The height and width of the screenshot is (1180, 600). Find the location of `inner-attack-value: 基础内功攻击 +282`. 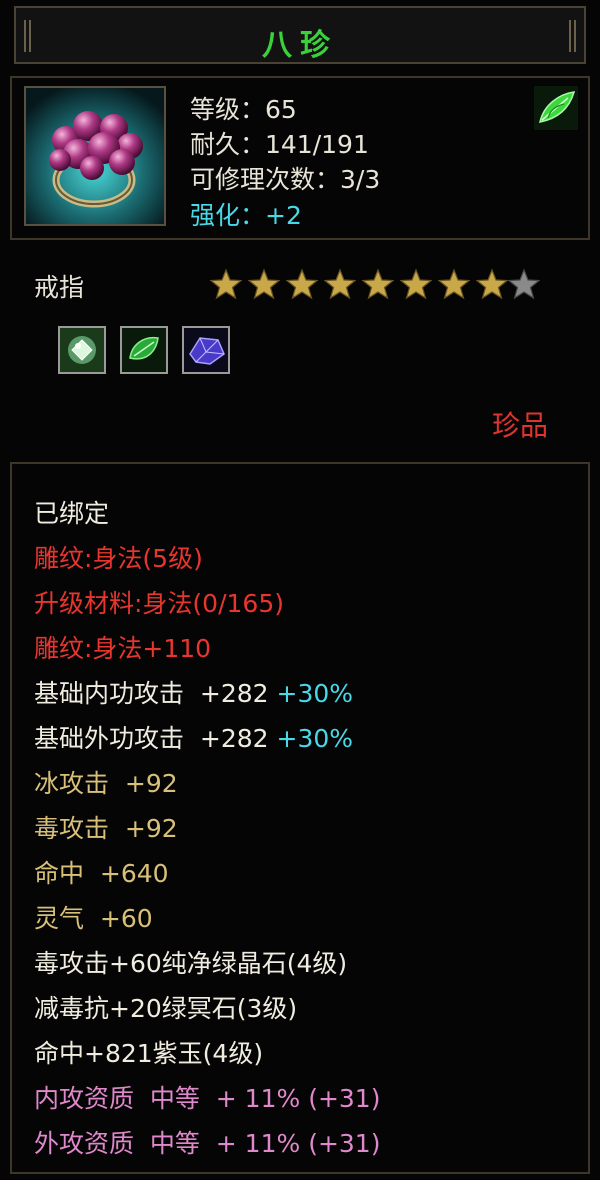

inner-attack-value: 基础内功攻击 +282 is located at coordinates (151, 693).